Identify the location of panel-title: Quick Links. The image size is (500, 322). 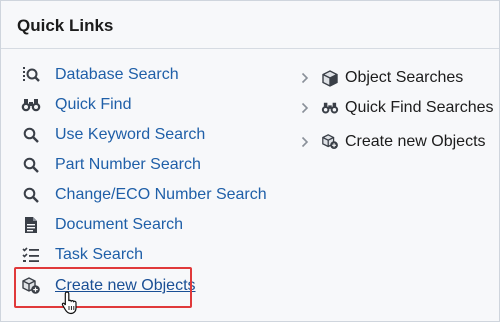
(65, 25).